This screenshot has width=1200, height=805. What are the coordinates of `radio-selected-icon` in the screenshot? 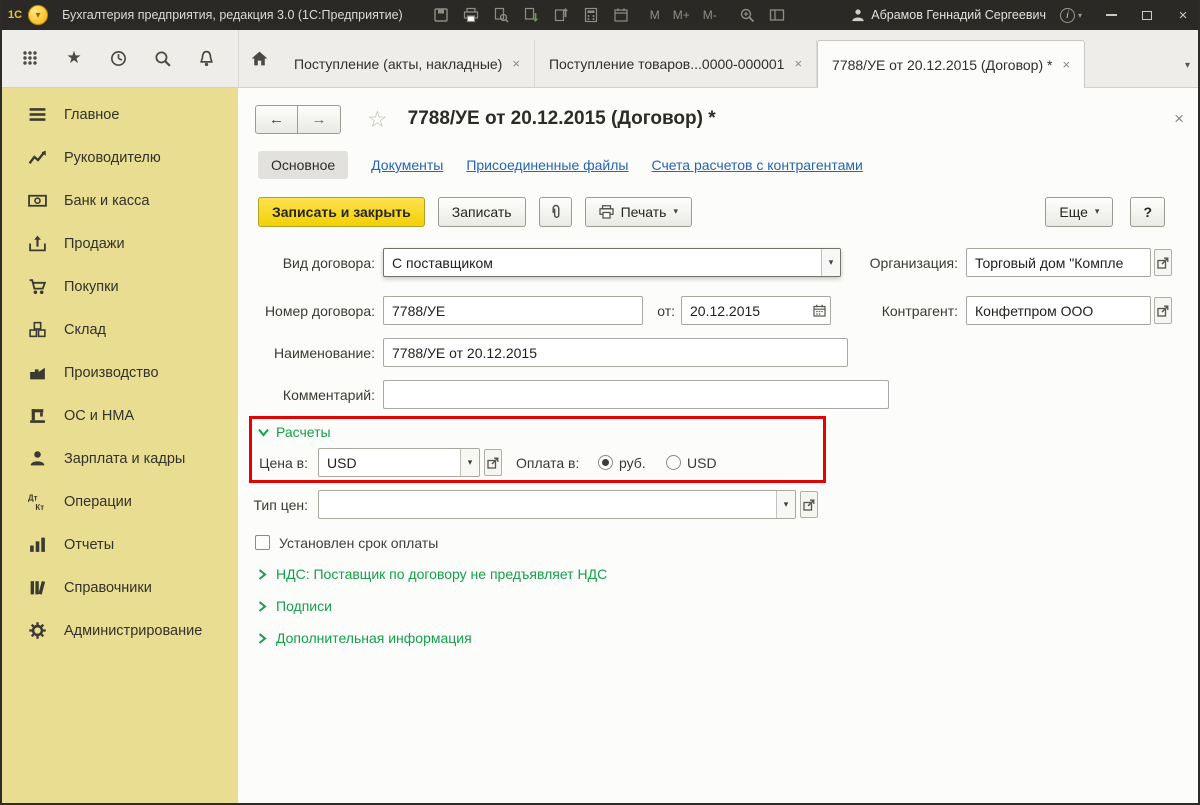 It's located at (605, 462).